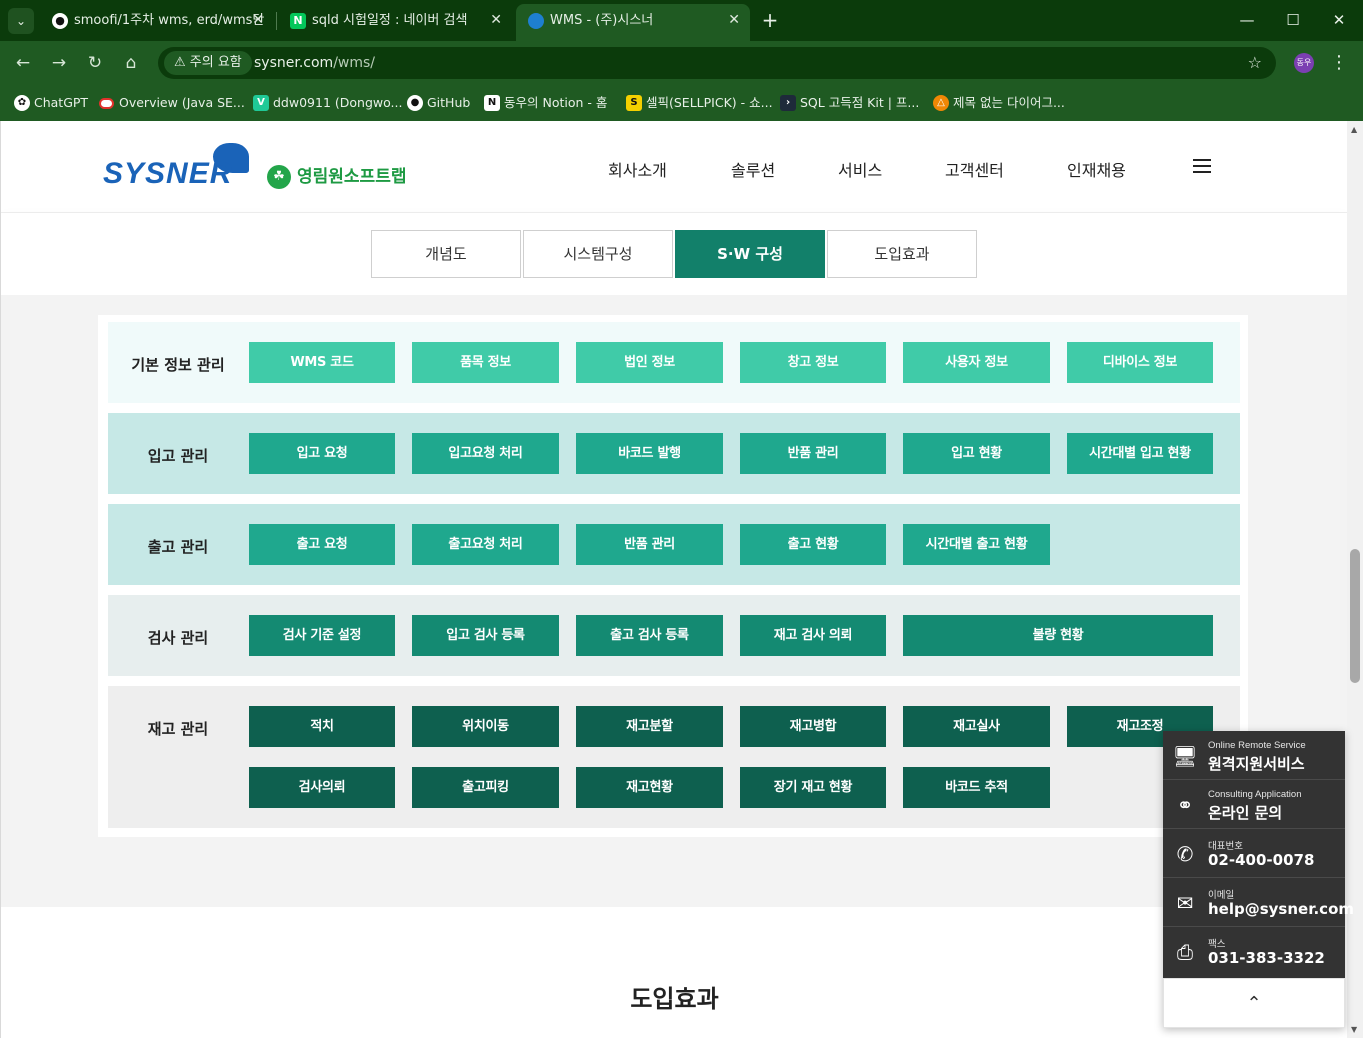 This screenshot has height=1038, width=1363. Describe the element at coordinates (485, 362) in the screenshot. I see `module-button: 품목 정보` at that location.